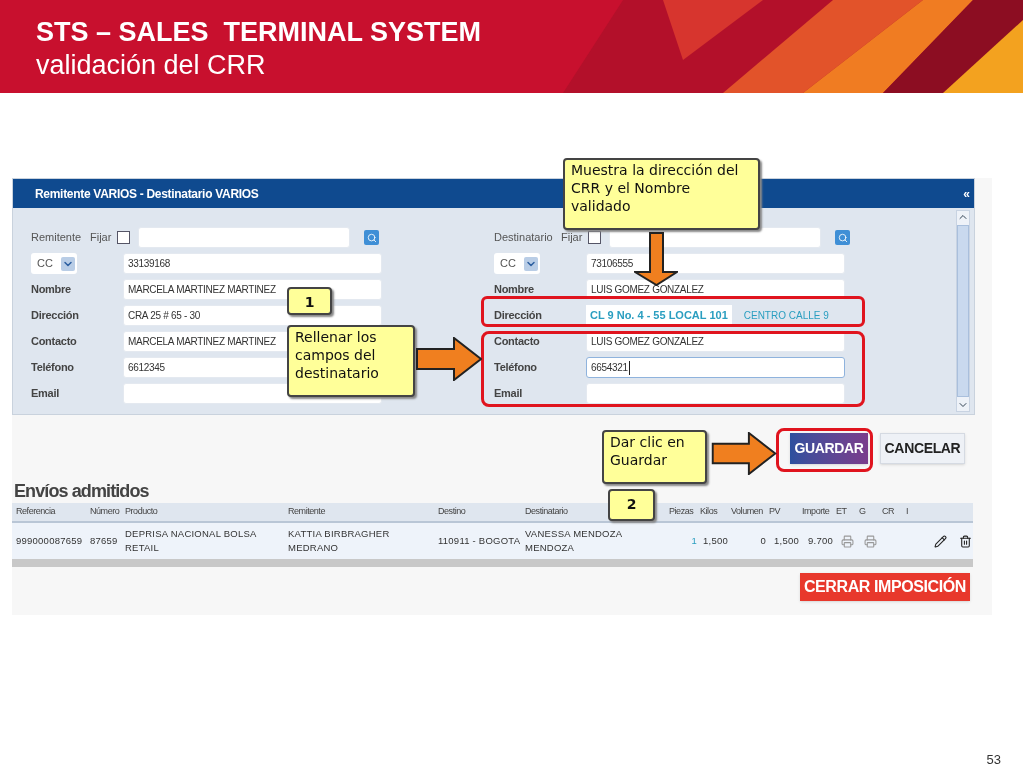 This screenshot has height=783, width=1023. Describe the element at coordinates (36, 512) in the screenshot. I see `column-header: Referencia` at that location.